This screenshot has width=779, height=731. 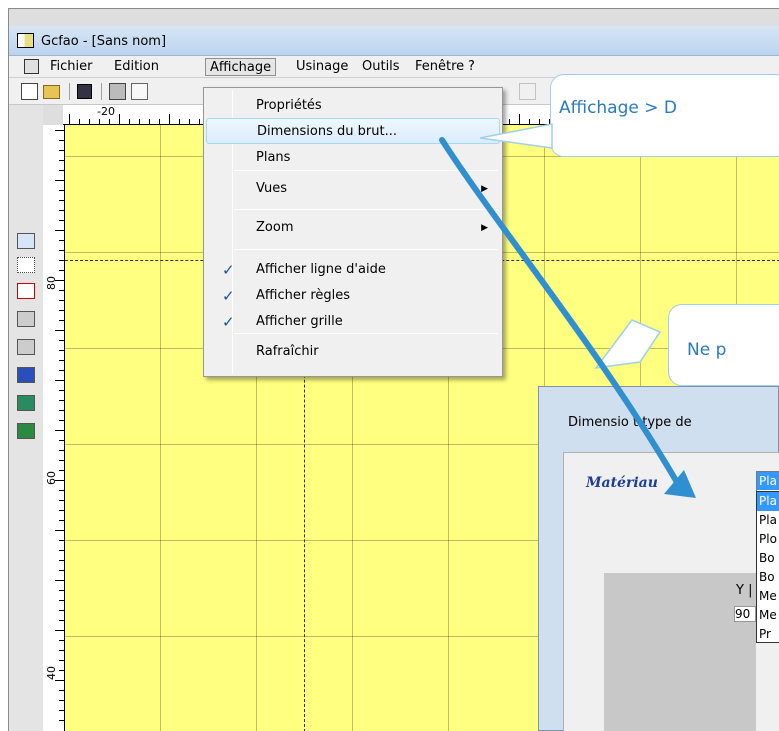 I want to click on document-icon, so click(x=31, y=66).